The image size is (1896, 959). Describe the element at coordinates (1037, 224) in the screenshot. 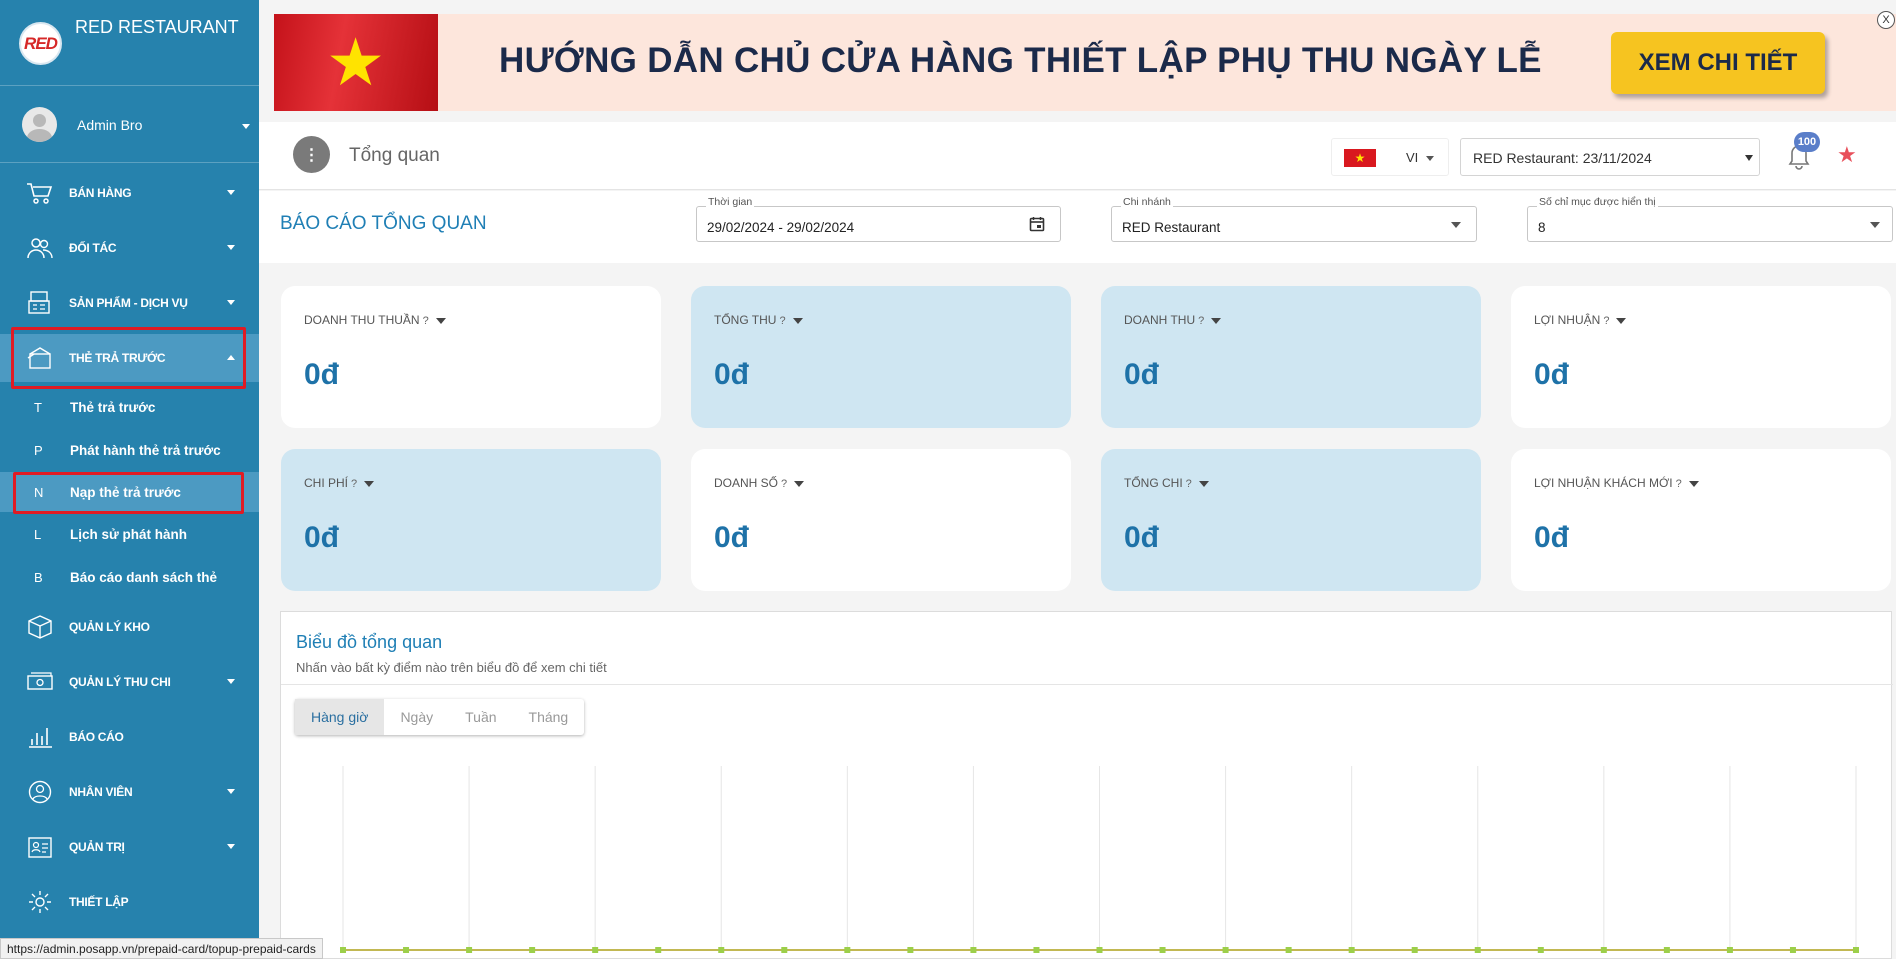

I see `calendar-icon` at that location.